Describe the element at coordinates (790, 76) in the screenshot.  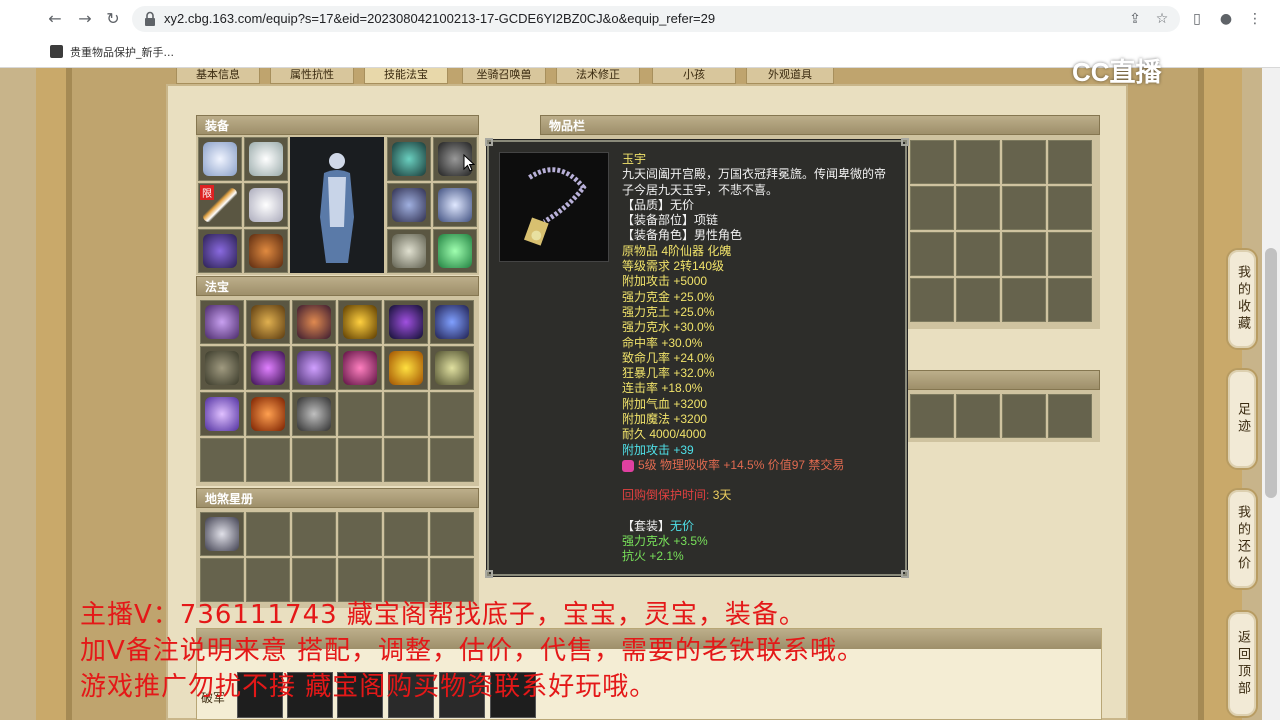
I see `tab-appearance: 外观道具` at that location.